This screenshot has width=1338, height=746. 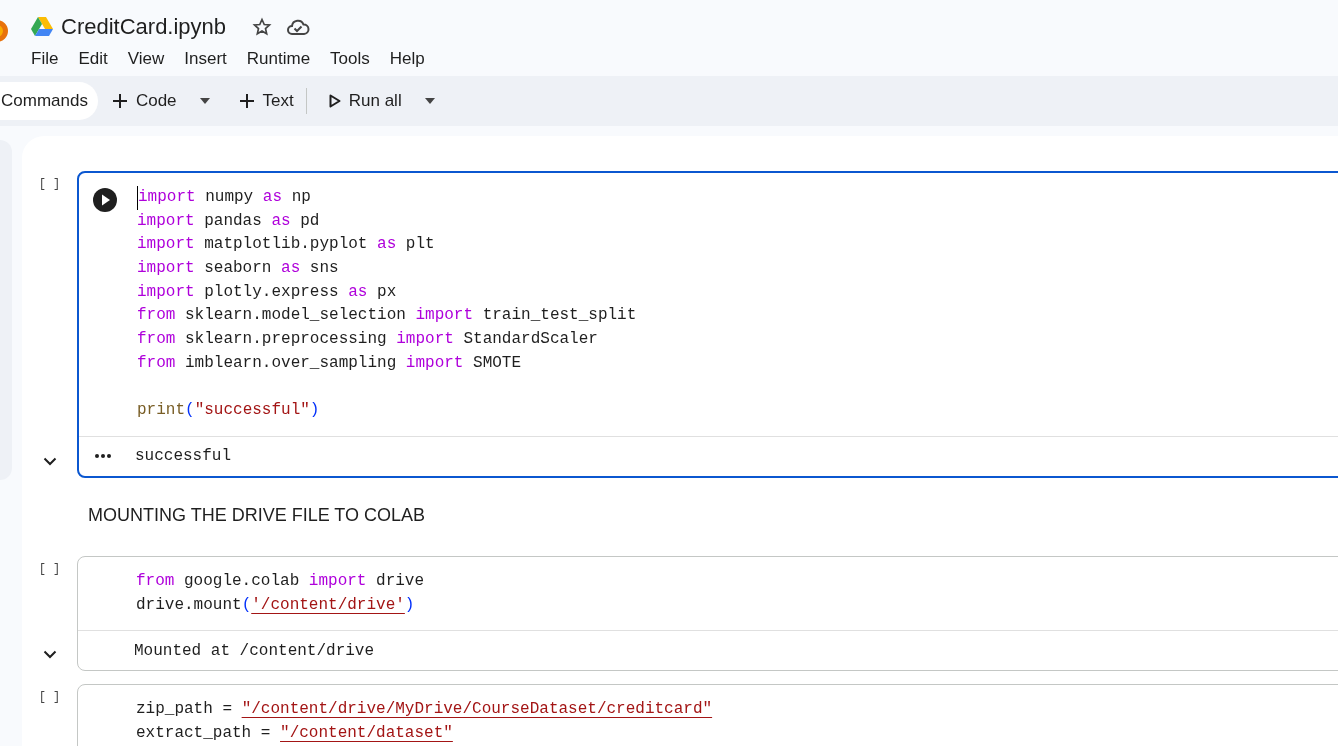 I want to click on menu-item: Edit, so click(x=93, y=59).